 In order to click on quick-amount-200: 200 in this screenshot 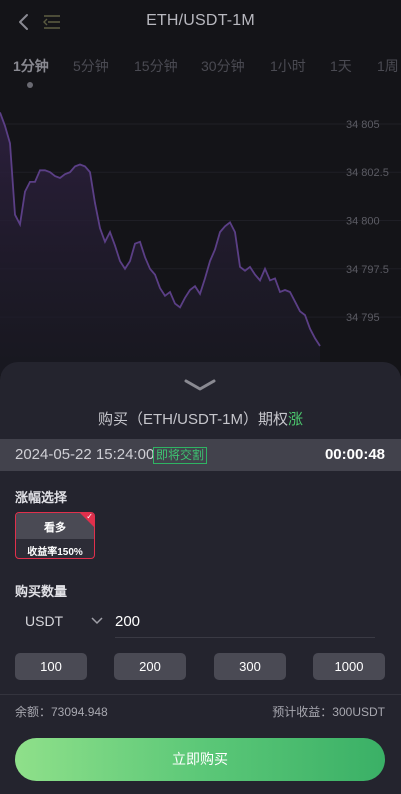, I will do `click(150, 666)`.